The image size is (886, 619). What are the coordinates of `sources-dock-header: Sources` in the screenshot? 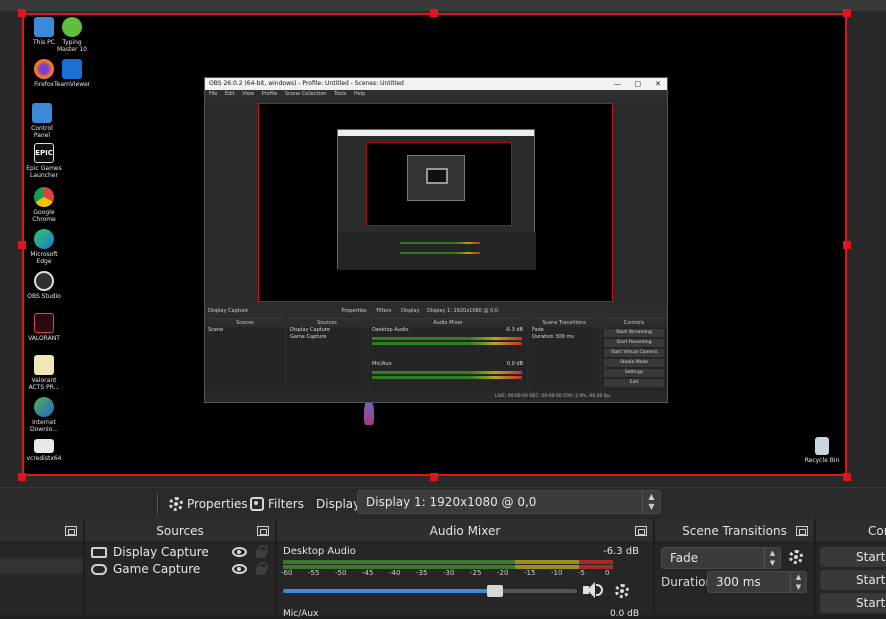 It's located at (180, 531).